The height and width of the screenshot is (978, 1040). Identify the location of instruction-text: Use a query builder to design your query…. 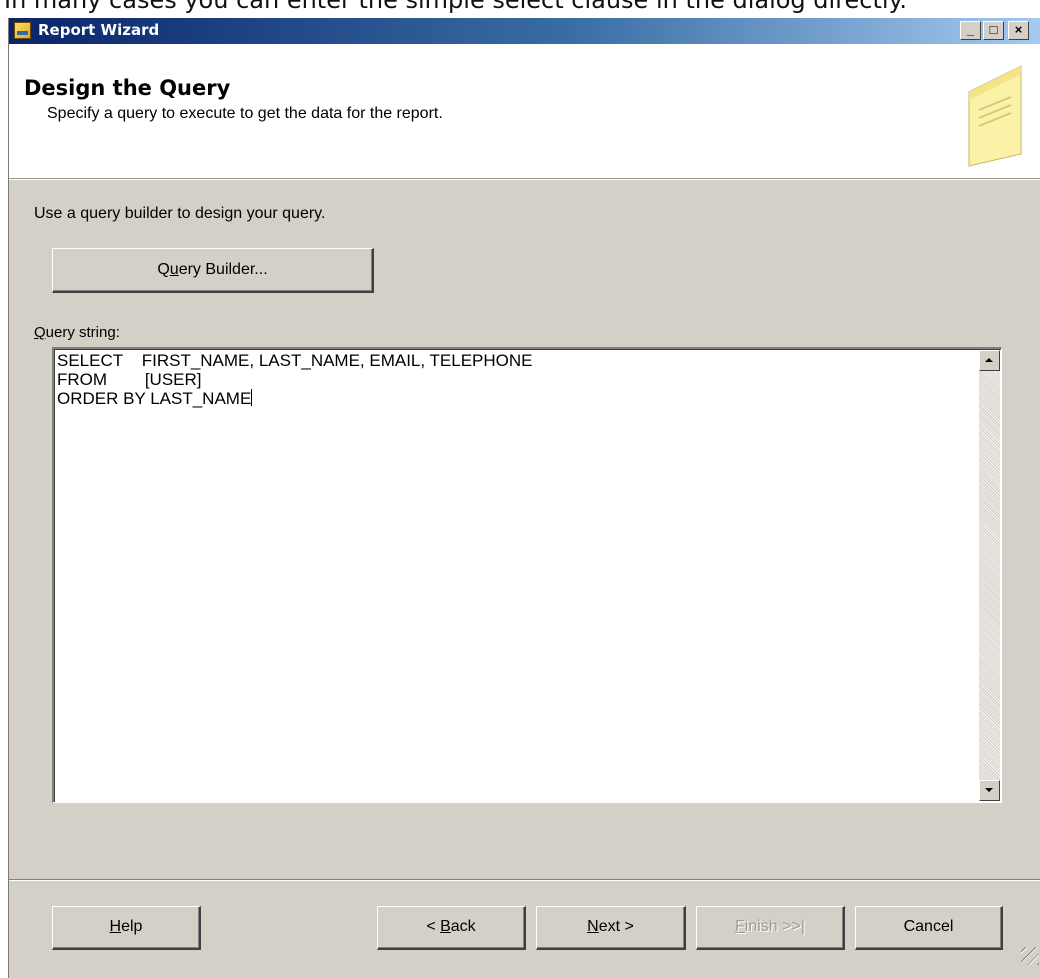
(180, 213).